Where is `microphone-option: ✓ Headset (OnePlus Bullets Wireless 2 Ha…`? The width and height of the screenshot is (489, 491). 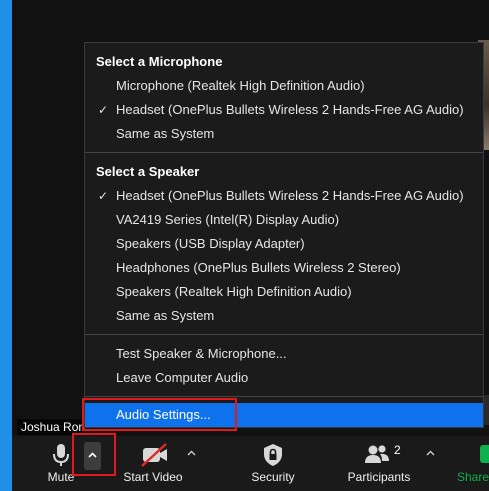
microphone-option: ✓ Headset (OnePlus Bullets Wireless 2 Ha… is located at coordinates (284, 110).